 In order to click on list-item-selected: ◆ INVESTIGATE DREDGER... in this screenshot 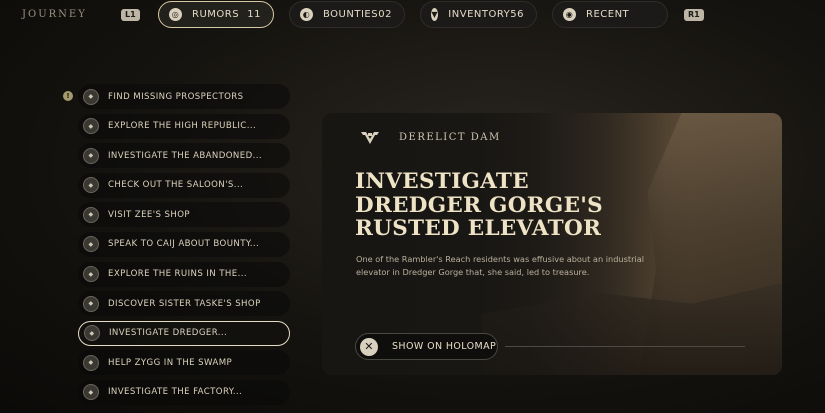, I will do `click(184, 333)`.